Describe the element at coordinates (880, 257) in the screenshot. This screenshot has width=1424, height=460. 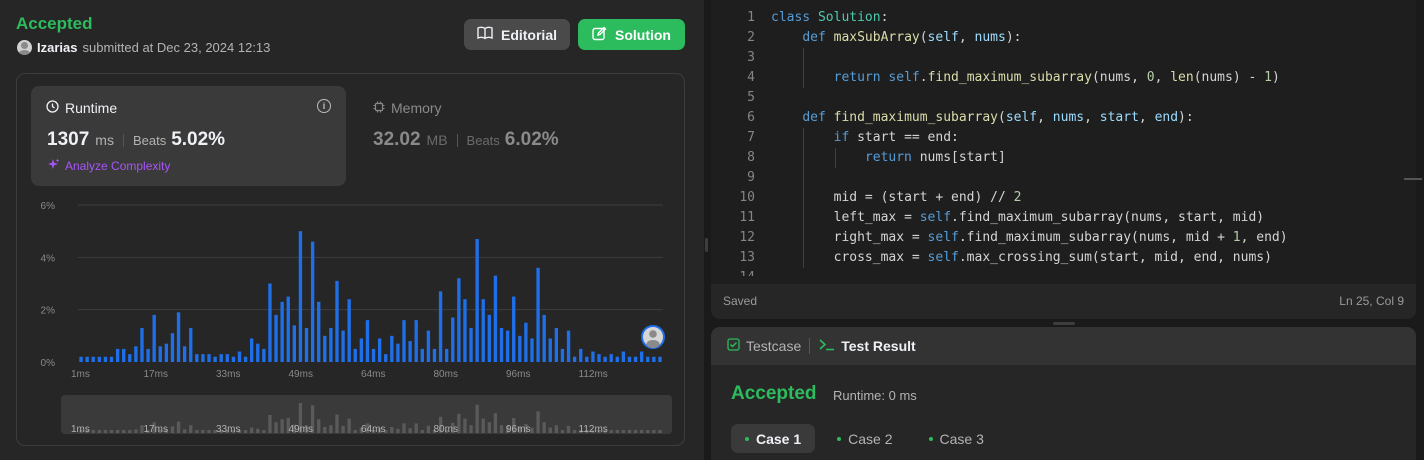
I see `code-token: cross_max =` at that location.